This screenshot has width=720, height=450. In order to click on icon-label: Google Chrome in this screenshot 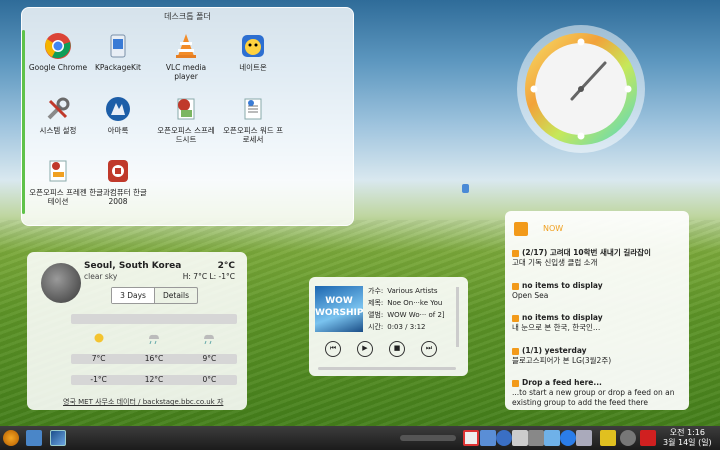, I will do `click(58, 67)`.